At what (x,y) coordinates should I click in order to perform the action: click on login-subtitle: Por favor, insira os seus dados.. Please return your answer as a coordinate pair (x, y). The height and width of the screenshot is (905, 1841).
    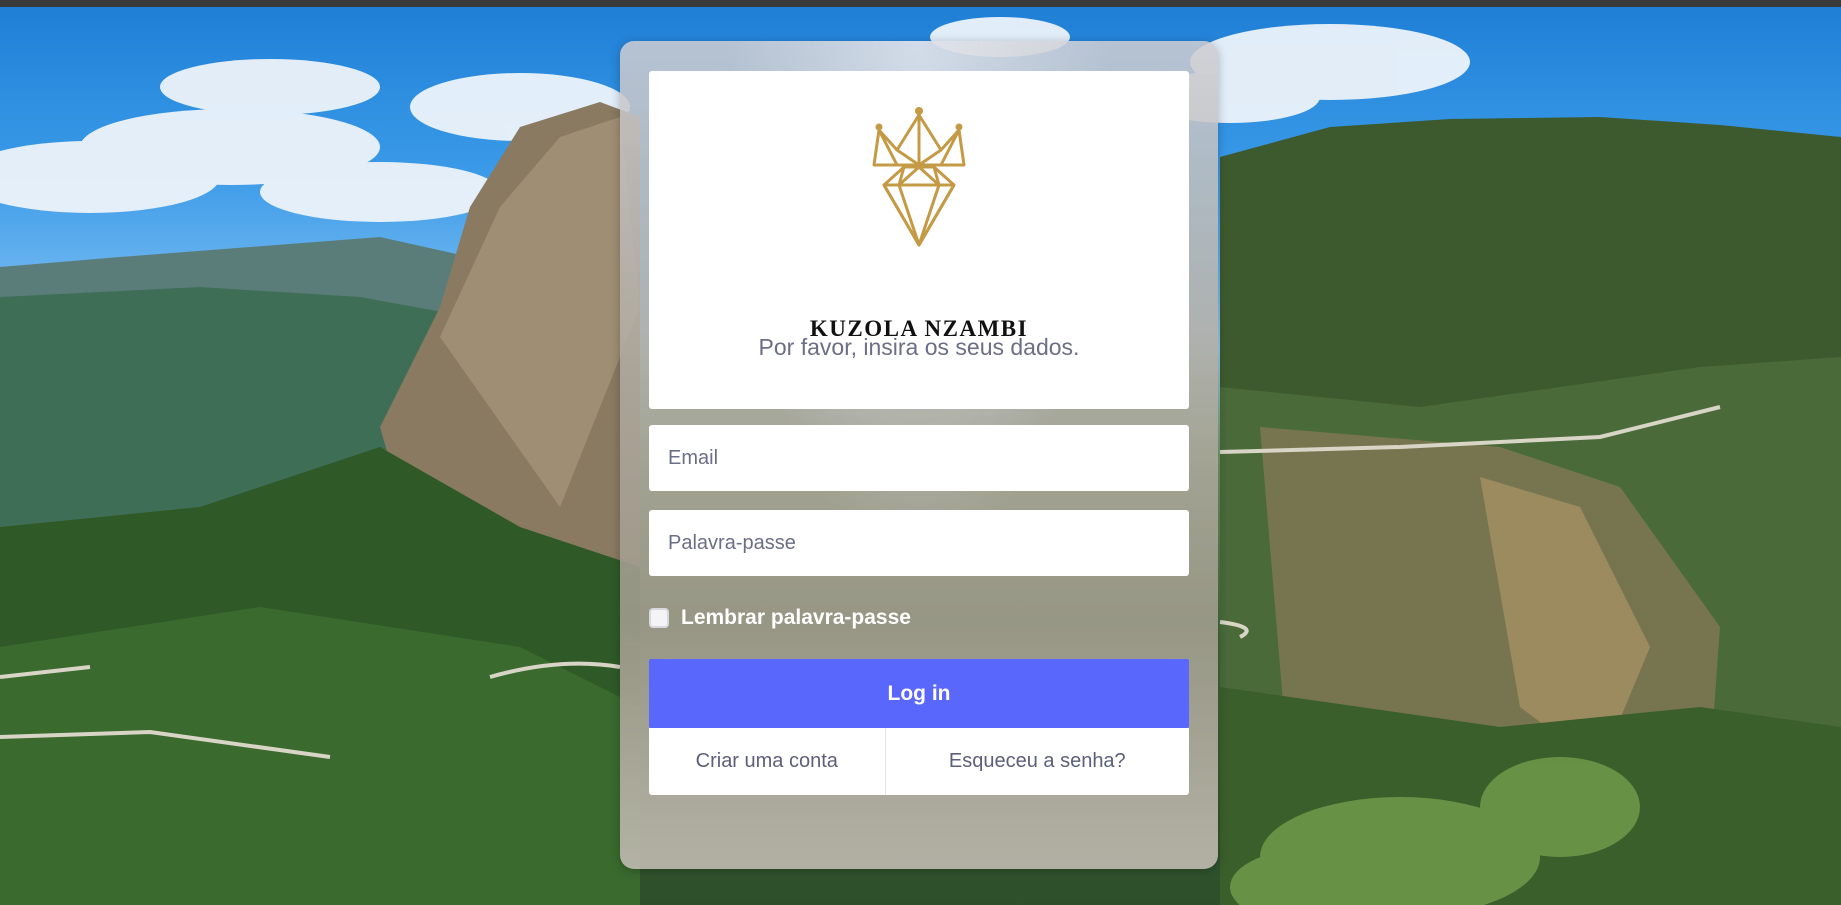
    Looking at the image, I should click on (919, 347).